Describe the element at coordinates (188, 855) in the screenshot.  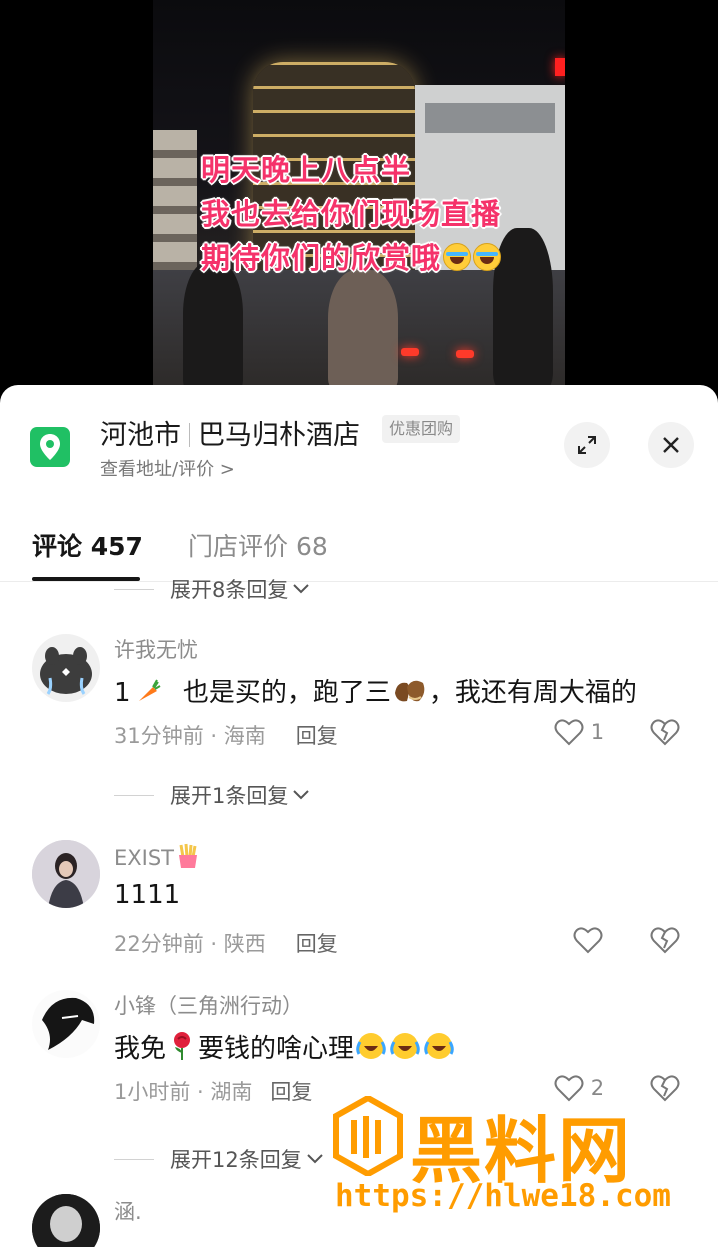
I see `fries-icon` at that location.